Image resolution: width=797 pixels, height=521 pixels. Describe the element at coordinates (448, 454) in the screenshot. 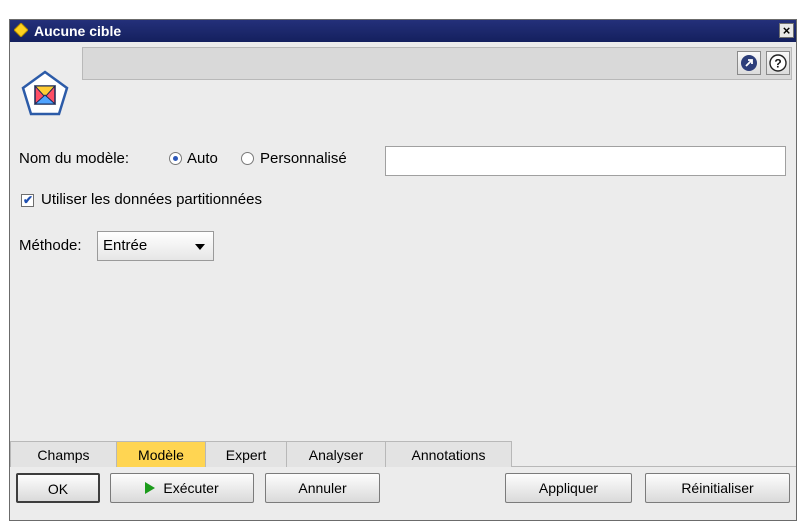

I see `tab-annotations: Annotations` at that location.